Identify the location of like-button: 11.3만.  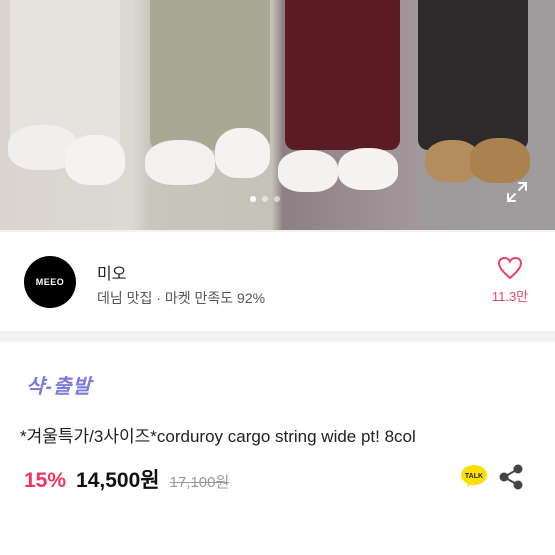
(510, 280).